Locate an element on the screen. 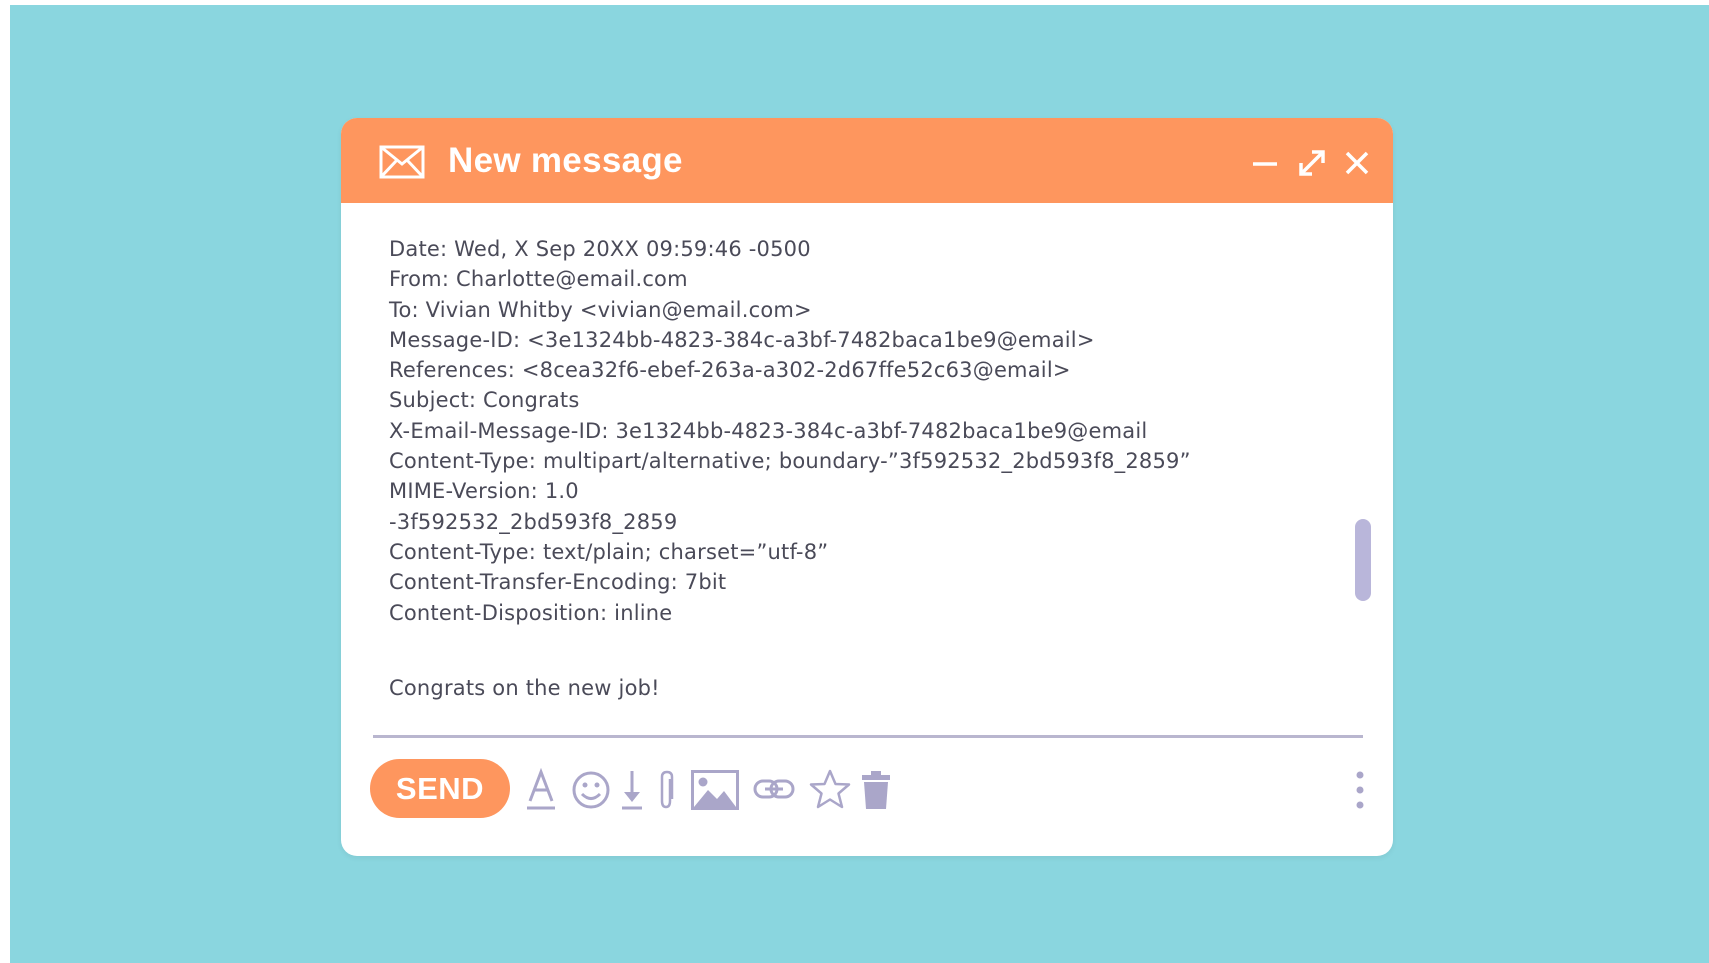 This screenshot has width=1709, height=963. insert-image-button is located at coordinates (715, 790).